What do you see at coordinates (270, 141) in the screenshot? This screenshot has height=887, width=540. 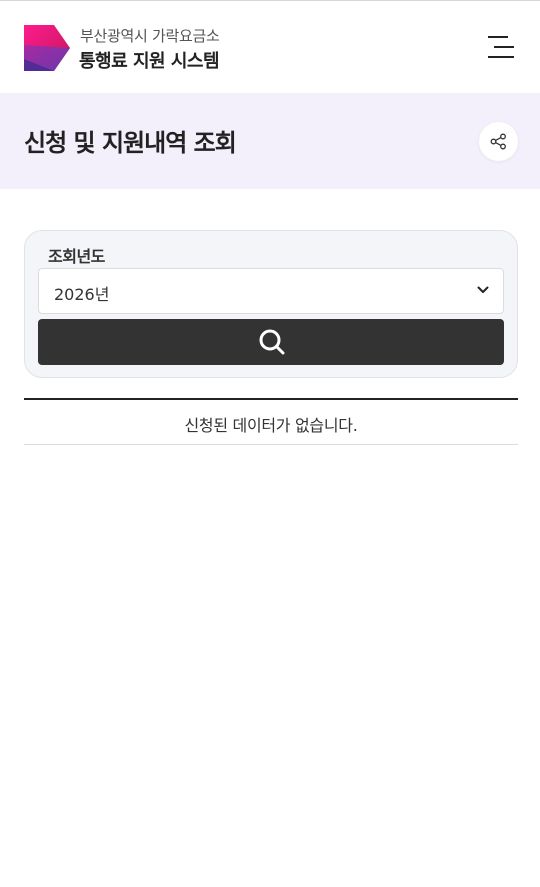 I see `page-title-band: 신청 및 지원내역 조회` at bounding box center [270, 141].